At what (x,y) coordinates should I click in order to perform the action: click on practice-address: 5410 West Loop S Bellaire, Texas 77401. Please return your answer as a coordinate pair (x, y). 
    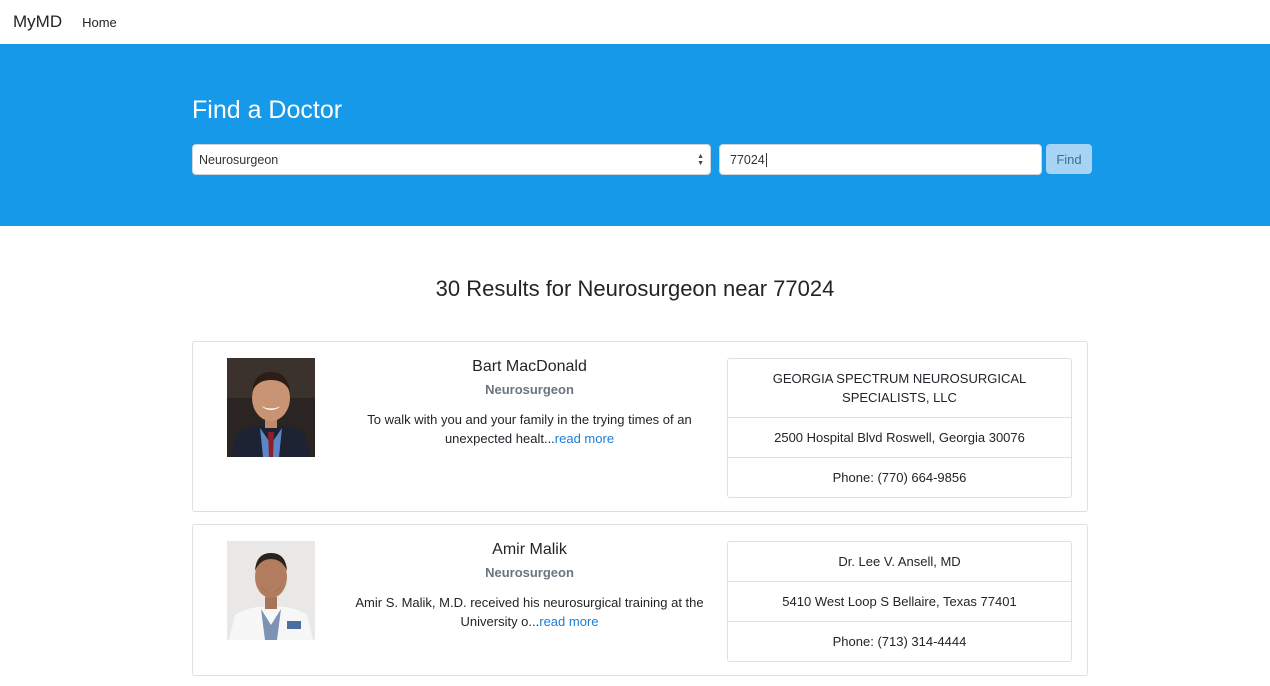
    Looking at the image, I should click on (899, 601).